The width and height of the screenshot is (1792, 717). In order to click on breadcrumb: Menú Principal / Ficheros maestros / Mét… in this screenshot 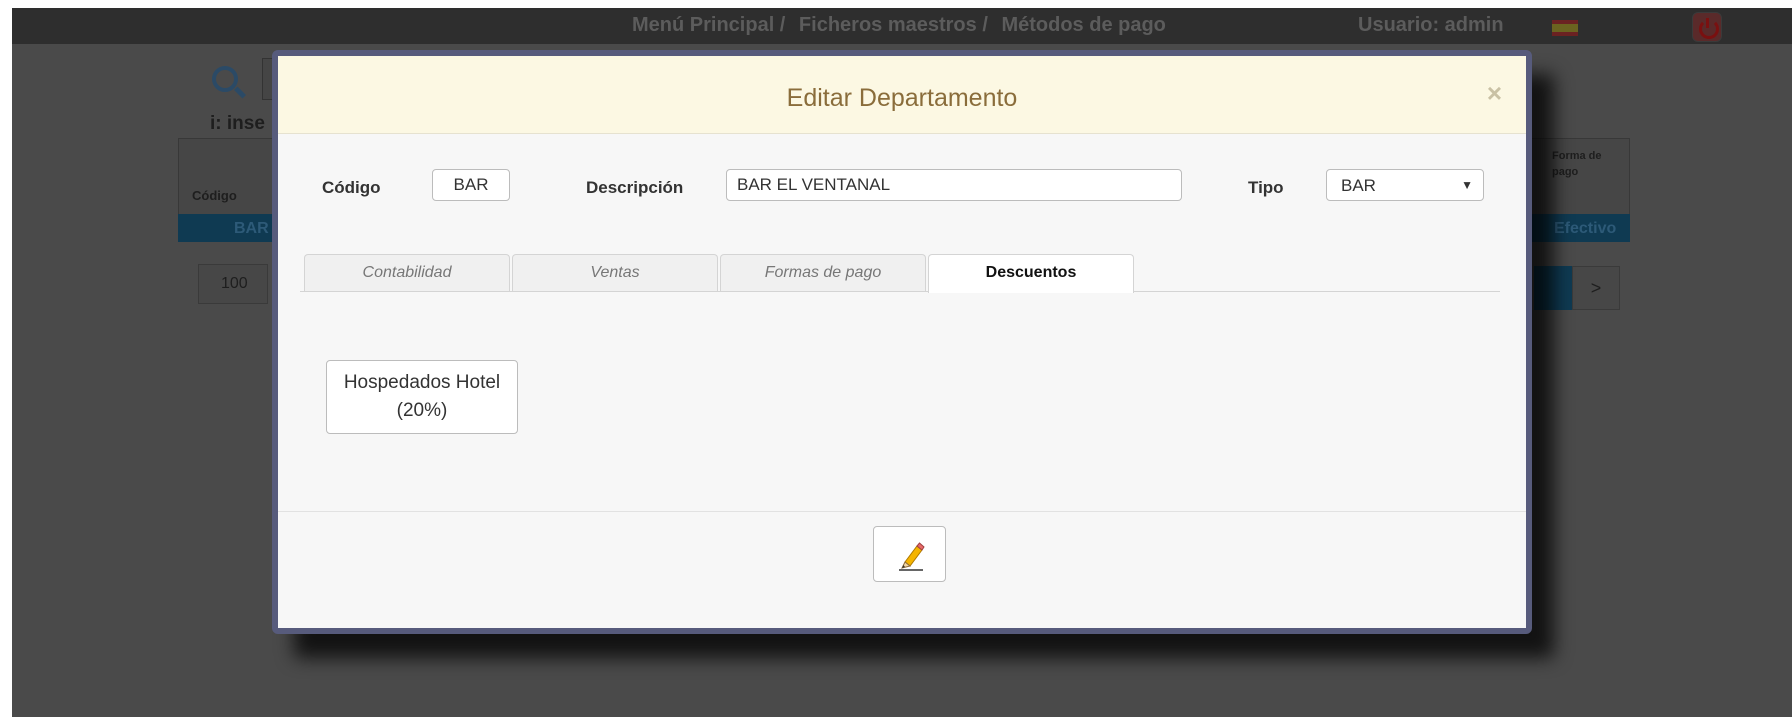, I will do `click(903, 25)`.